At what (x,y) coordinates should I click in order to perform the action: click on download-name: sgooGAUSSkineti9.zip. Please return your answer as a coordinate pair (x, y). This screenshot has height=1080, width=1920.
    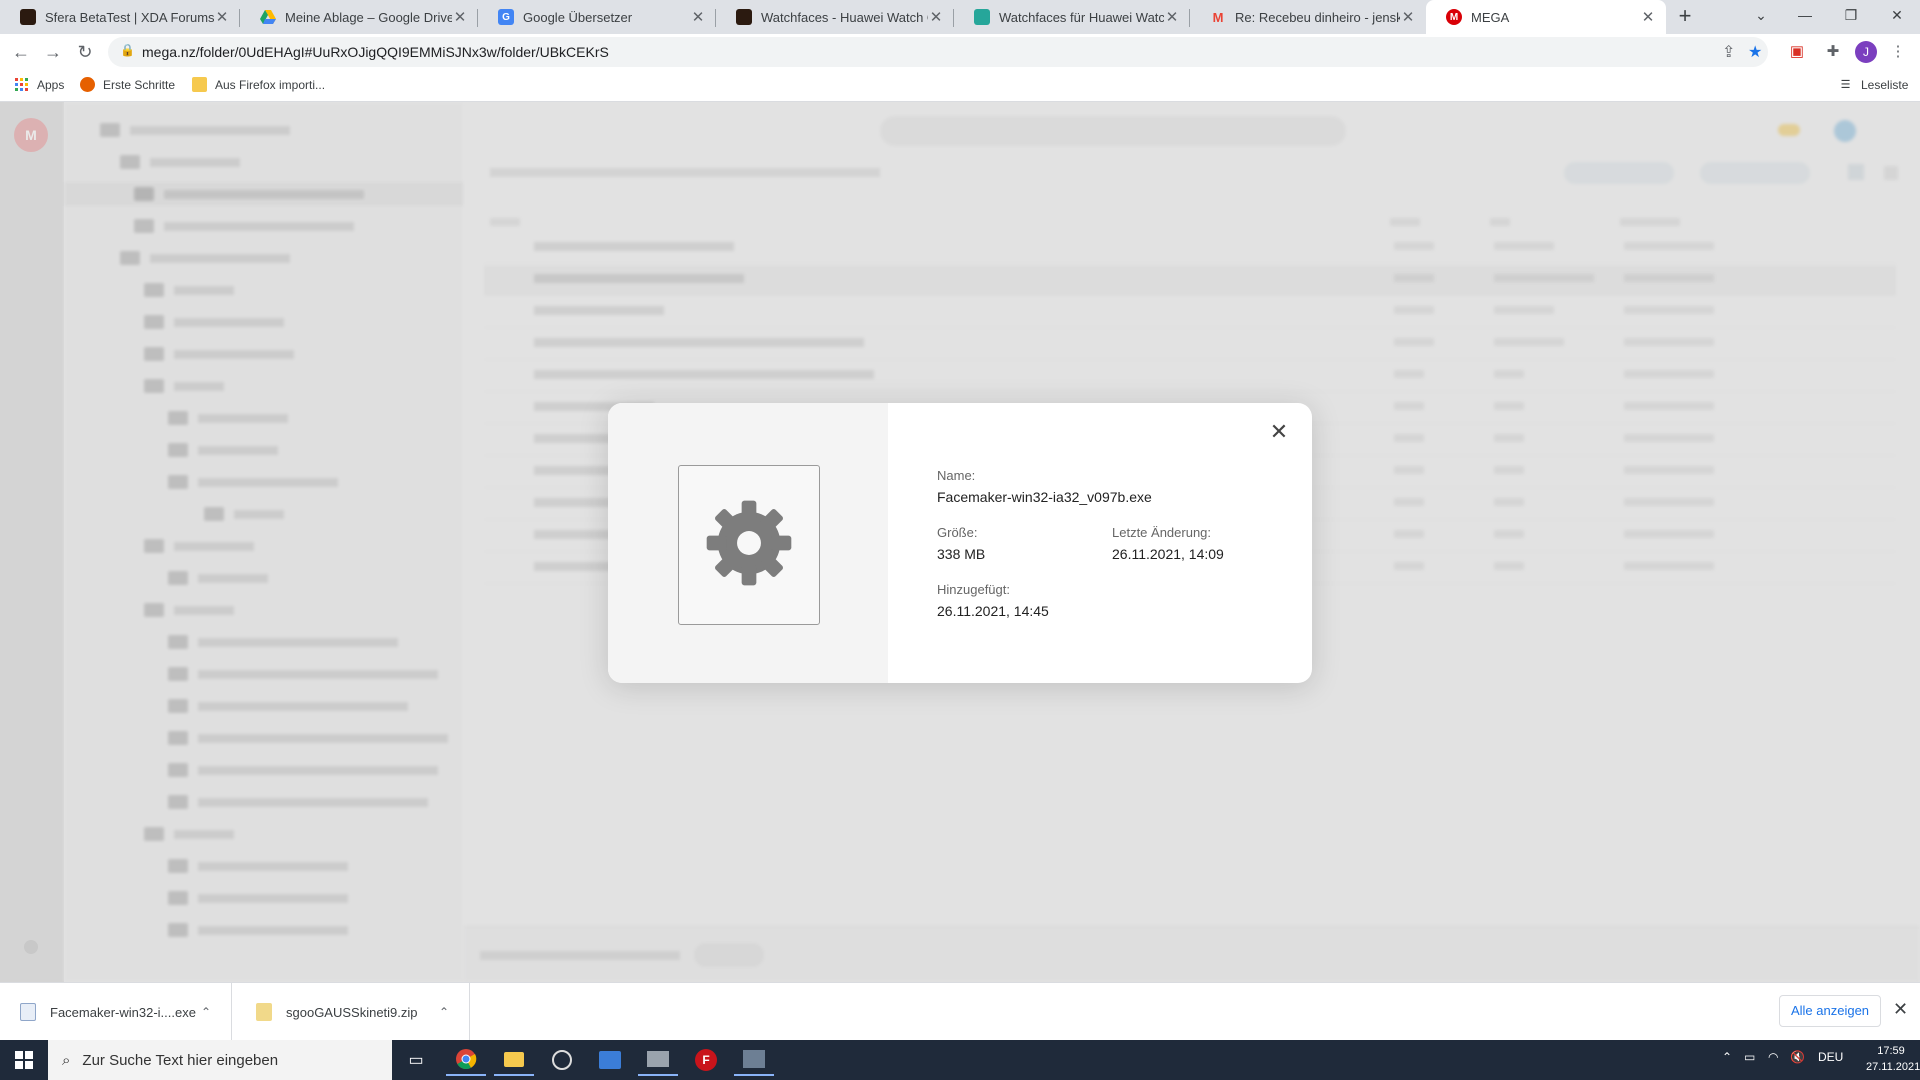
    Looking at the image, I should click on (352, 1012).